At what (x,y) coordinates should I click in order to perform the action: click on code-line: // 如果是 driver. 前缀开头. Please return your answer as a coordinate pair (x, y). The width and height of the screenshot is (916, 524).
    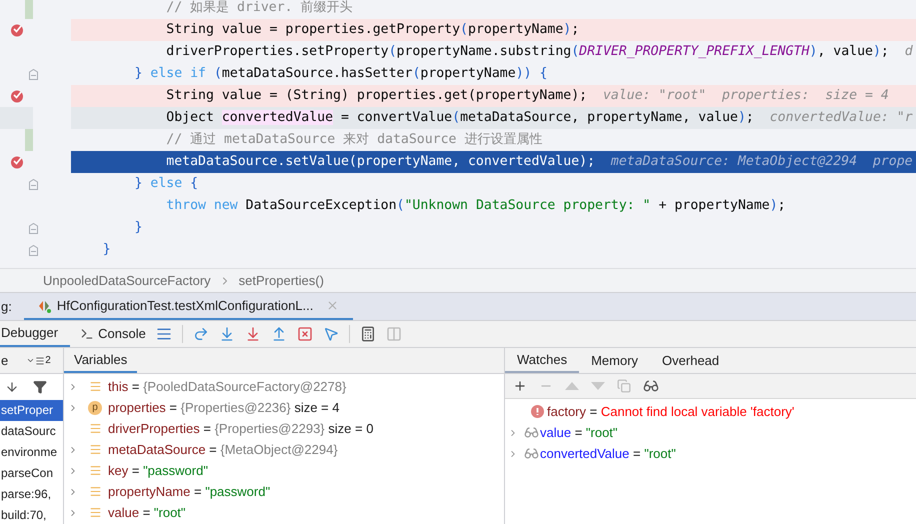
    Looking at the image, I should click on (259, 8).